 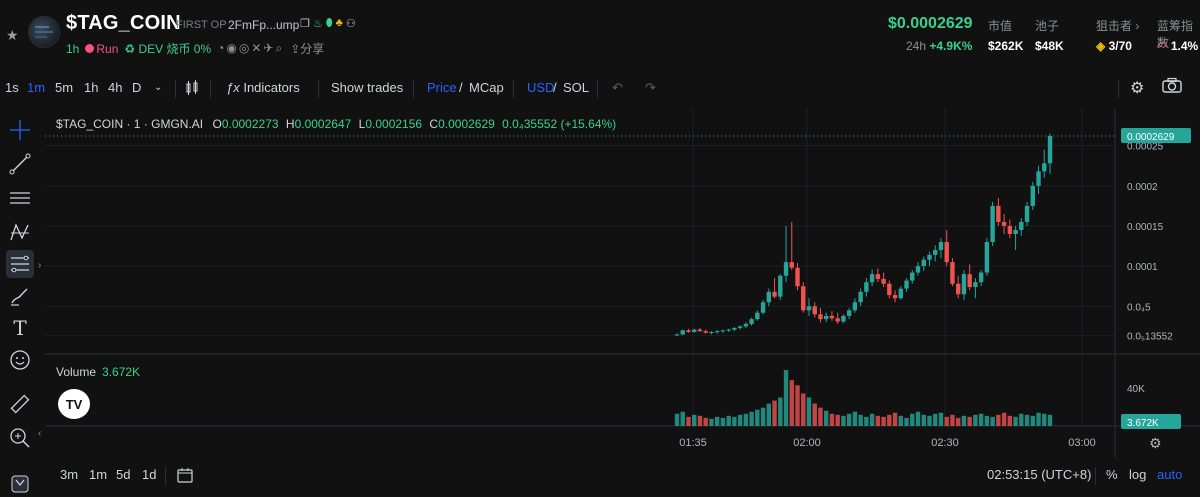 What do you see at coordinates (486, 87) in the screenshot?
I see `mcap-toggle: MCap` at bounding box center [486, 87].